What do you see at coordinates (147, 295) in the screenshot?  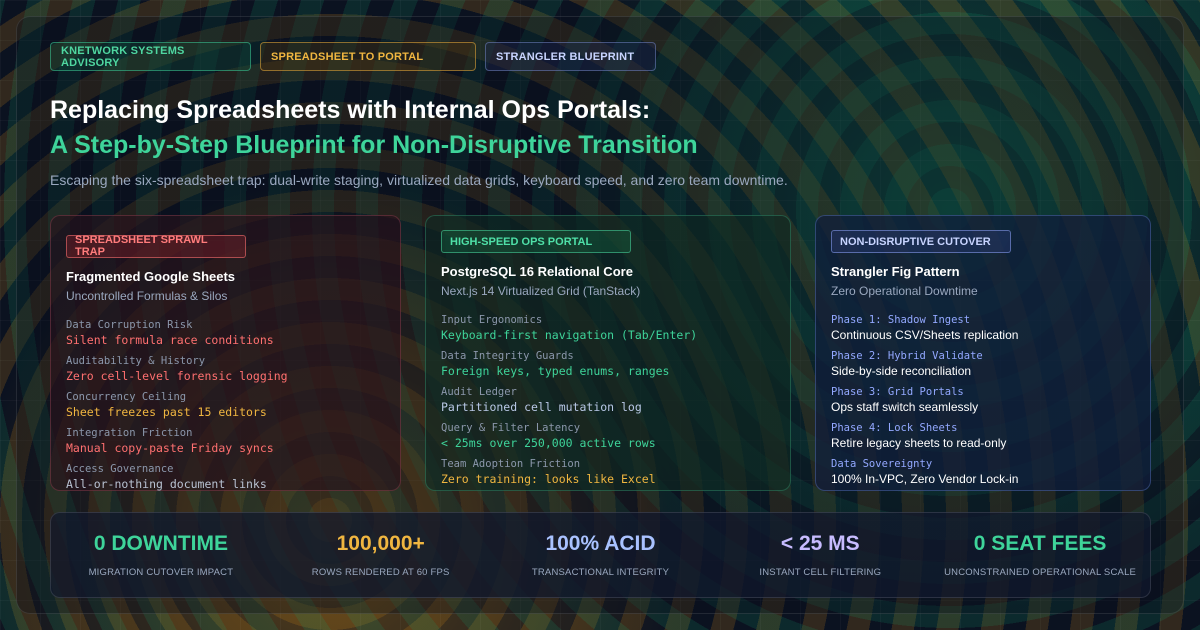 I see `card-subtitle: Uncontrolled Formulas & Silos` at bounding box center [147, 295].